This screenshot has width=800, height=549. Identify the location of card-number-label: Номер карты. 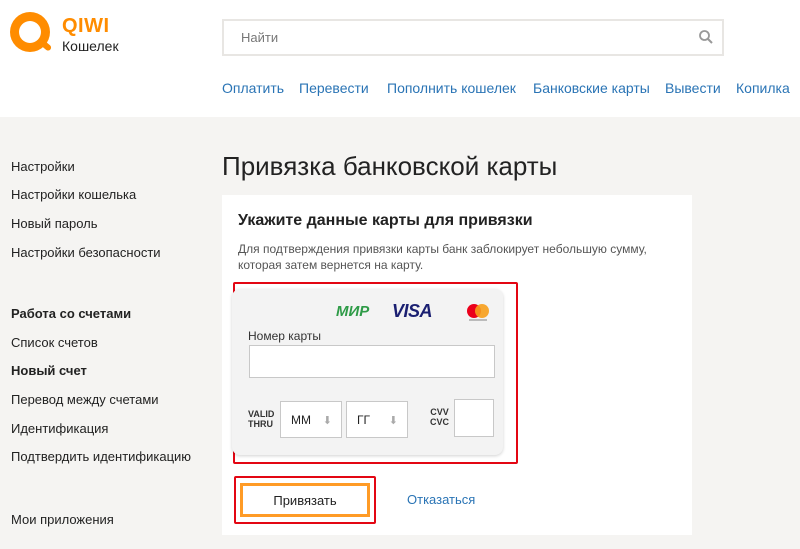
(284, 336).